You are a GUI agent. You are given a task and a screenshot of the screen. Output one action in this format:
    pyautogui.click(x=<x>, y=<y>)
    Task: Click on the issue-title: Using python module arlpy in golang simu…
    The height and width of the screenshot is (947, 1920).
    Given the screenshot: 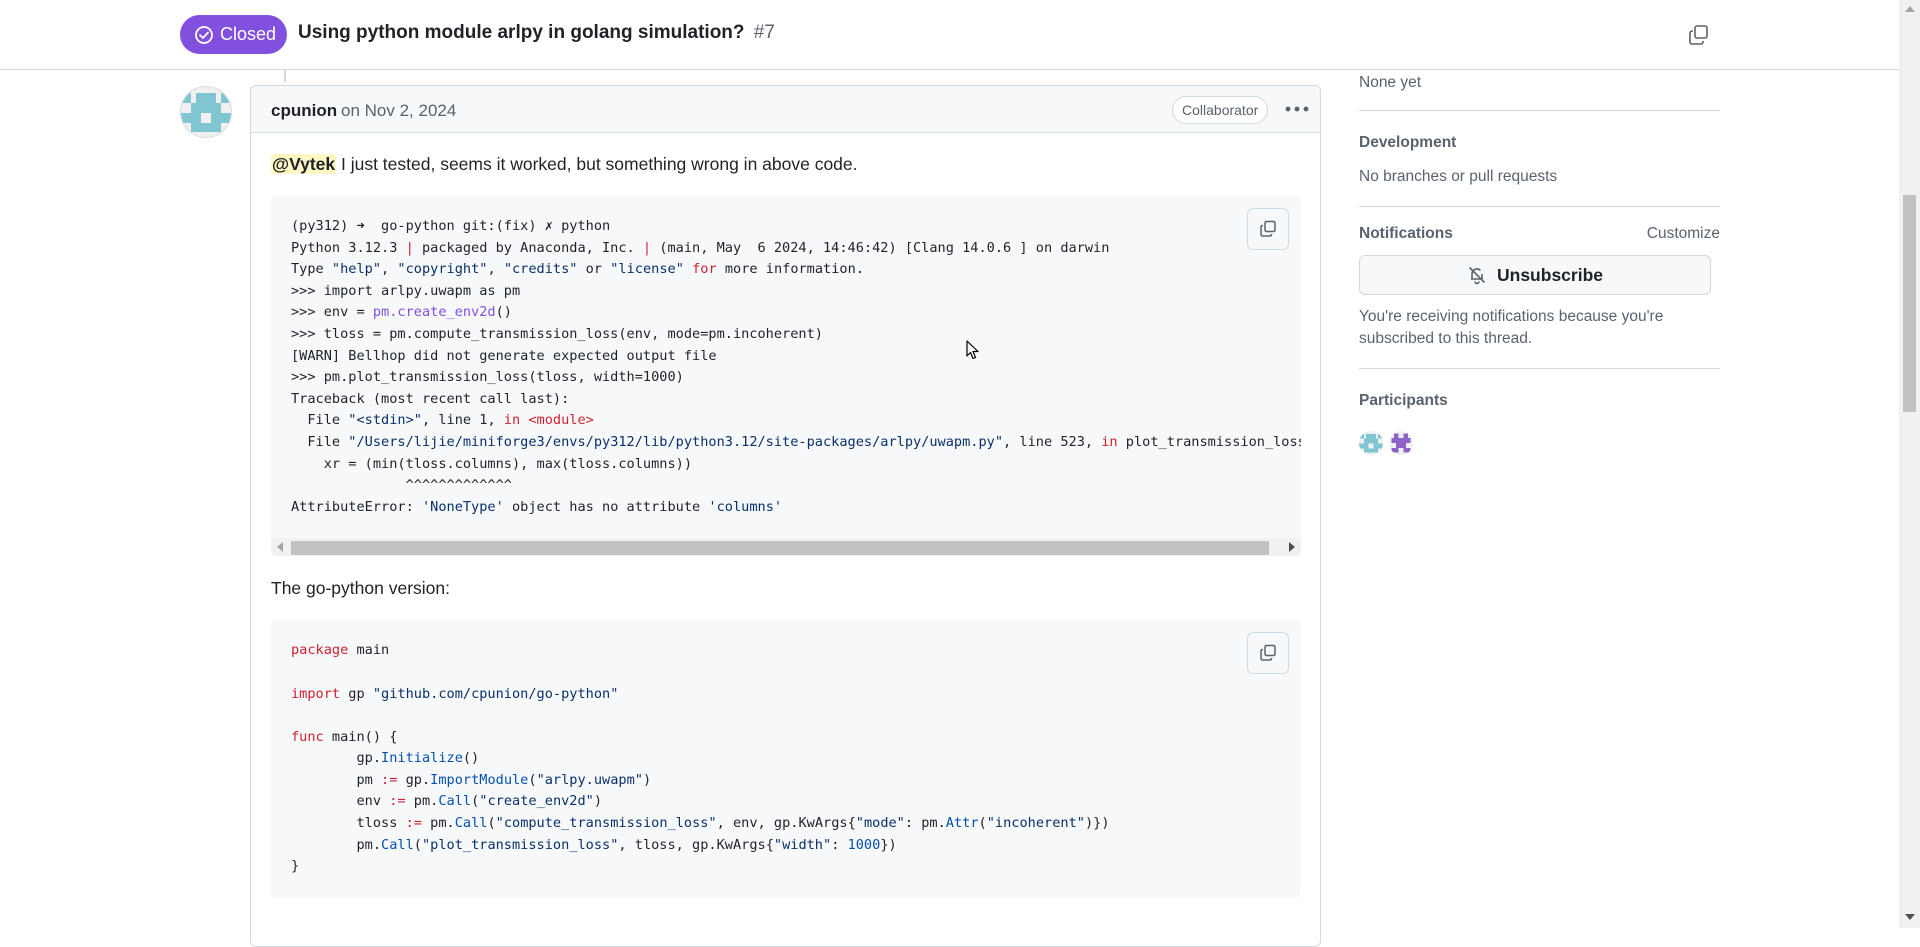 What is the action you would take?
    pyautogui.click(x=536, y=33)
    